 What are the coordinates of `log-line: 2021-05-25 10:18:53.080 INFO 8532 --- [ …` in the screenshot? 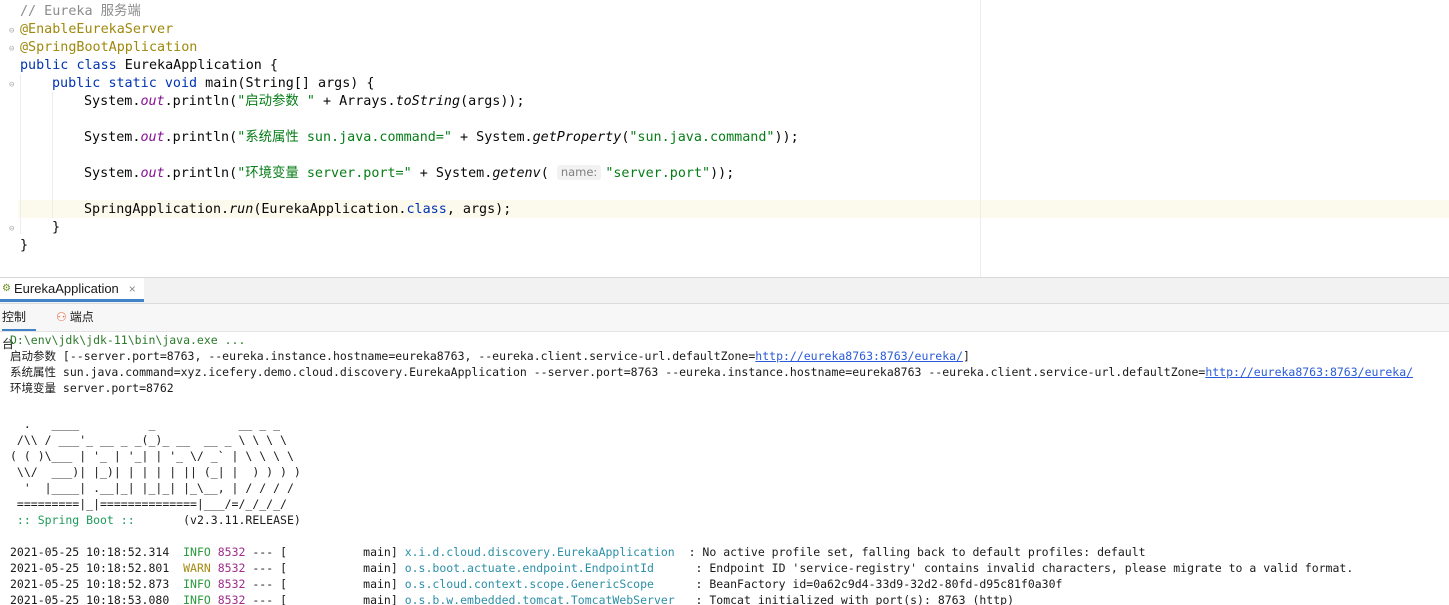 It's located at (512, 599).